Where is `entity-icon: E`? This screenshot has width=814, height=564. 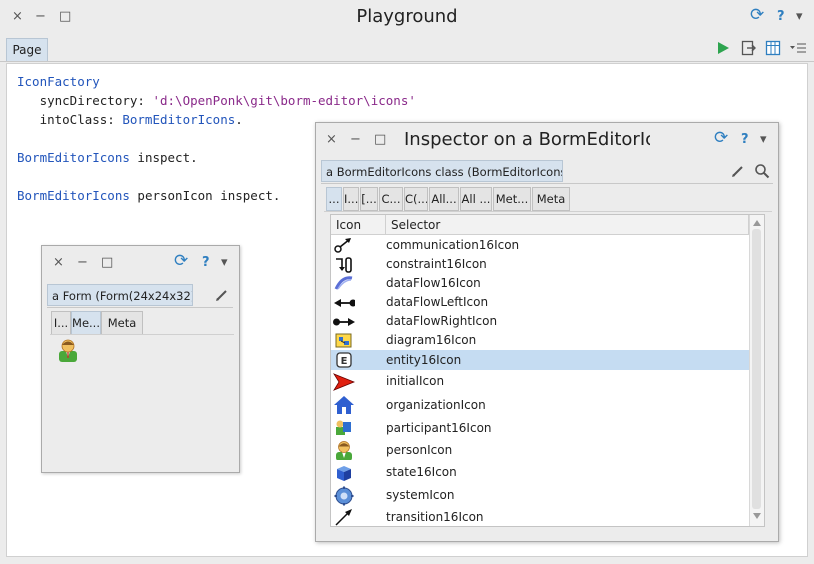 entity-icon: E is located at coordinates (344, 360).